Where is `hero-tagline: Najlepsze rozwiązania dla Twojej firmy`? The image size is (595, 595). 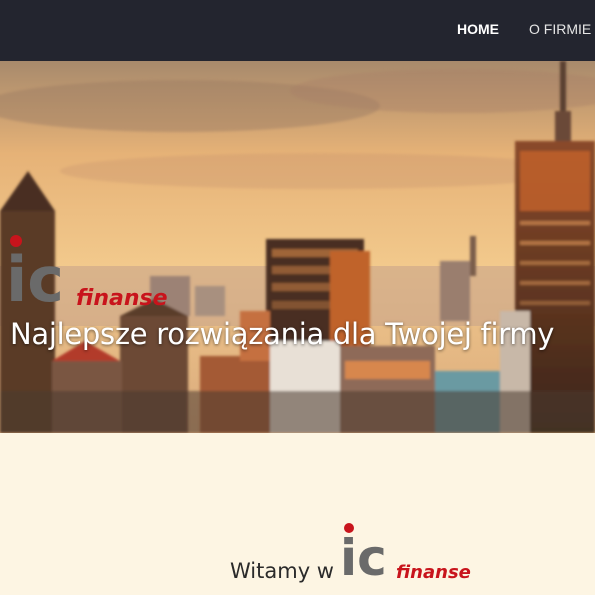 hero-tagline: Najlepsze rozwiązania dla Twojej firmy is located at coordinates (282, 334).